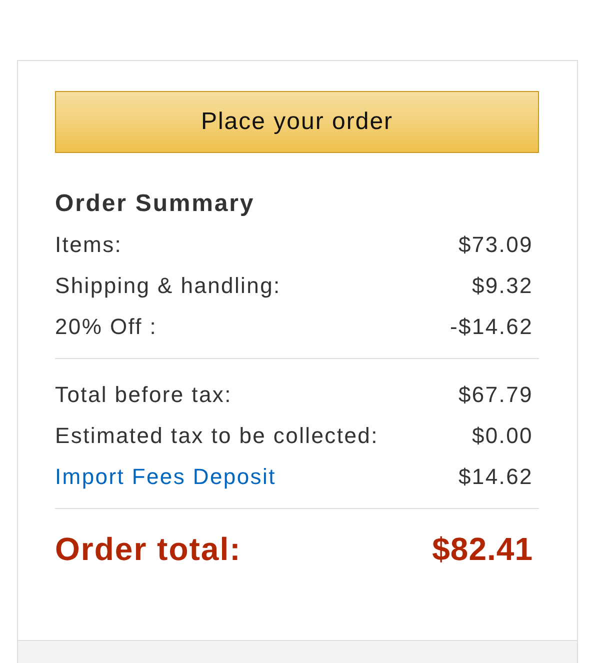  What do you see at coordinates (491, 327) in the screenshot?
I see `summary-amount: -$14.62` at bounding box center [491, 327].